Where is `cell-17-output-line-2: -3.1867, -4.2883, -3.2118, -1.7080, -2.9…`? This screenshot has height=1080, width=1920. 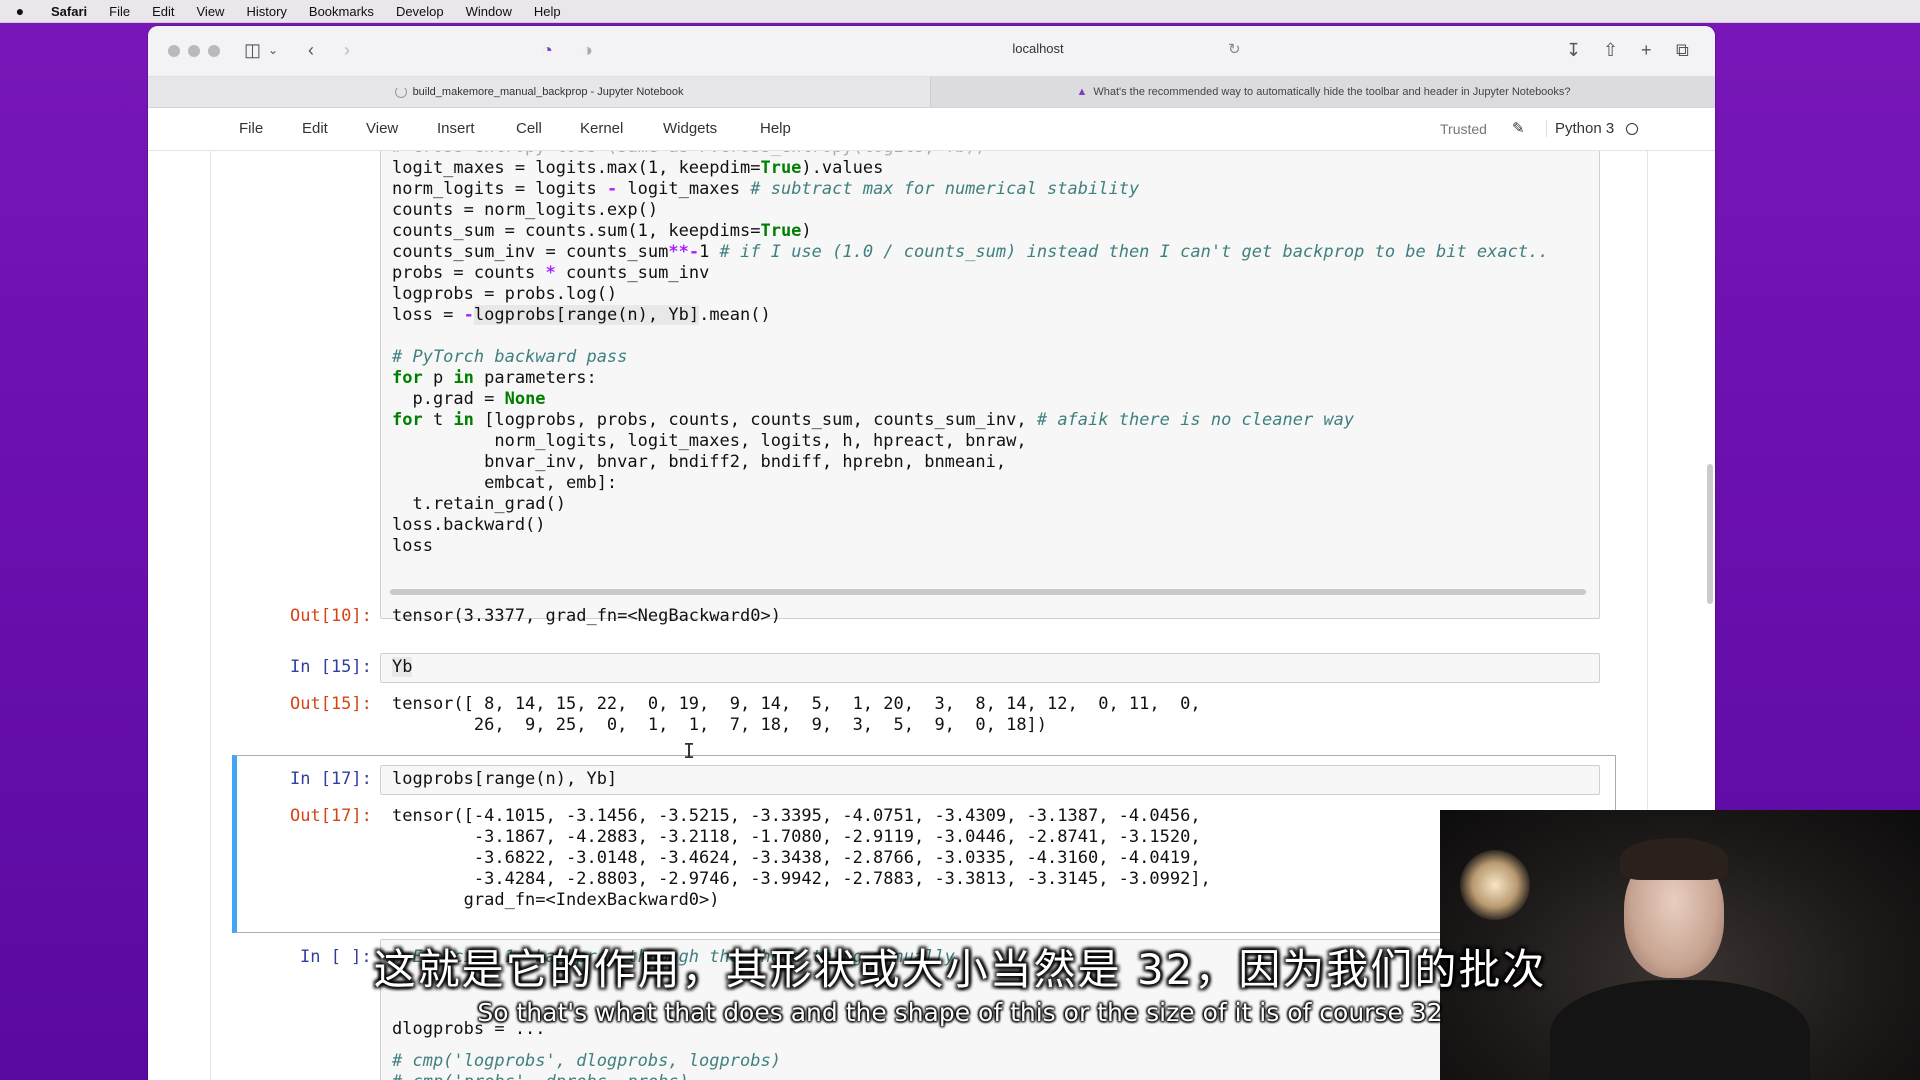
cell-17-output-line-2: -3.1867, -4.2883, -3.2118, -1.7080, -2.9… is located at coordinates (796, 837).